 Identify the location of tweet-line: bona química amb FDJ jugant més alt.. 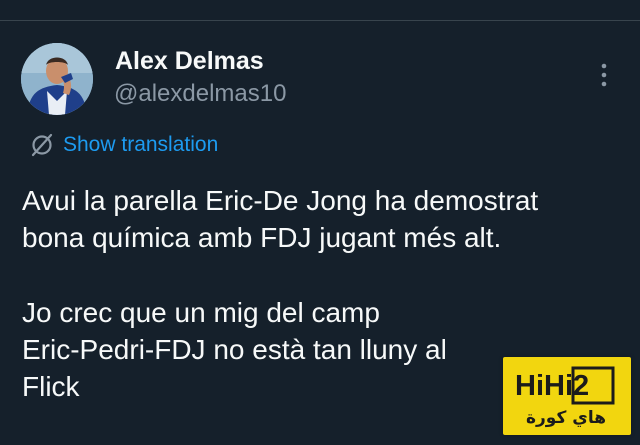
(262, 237).